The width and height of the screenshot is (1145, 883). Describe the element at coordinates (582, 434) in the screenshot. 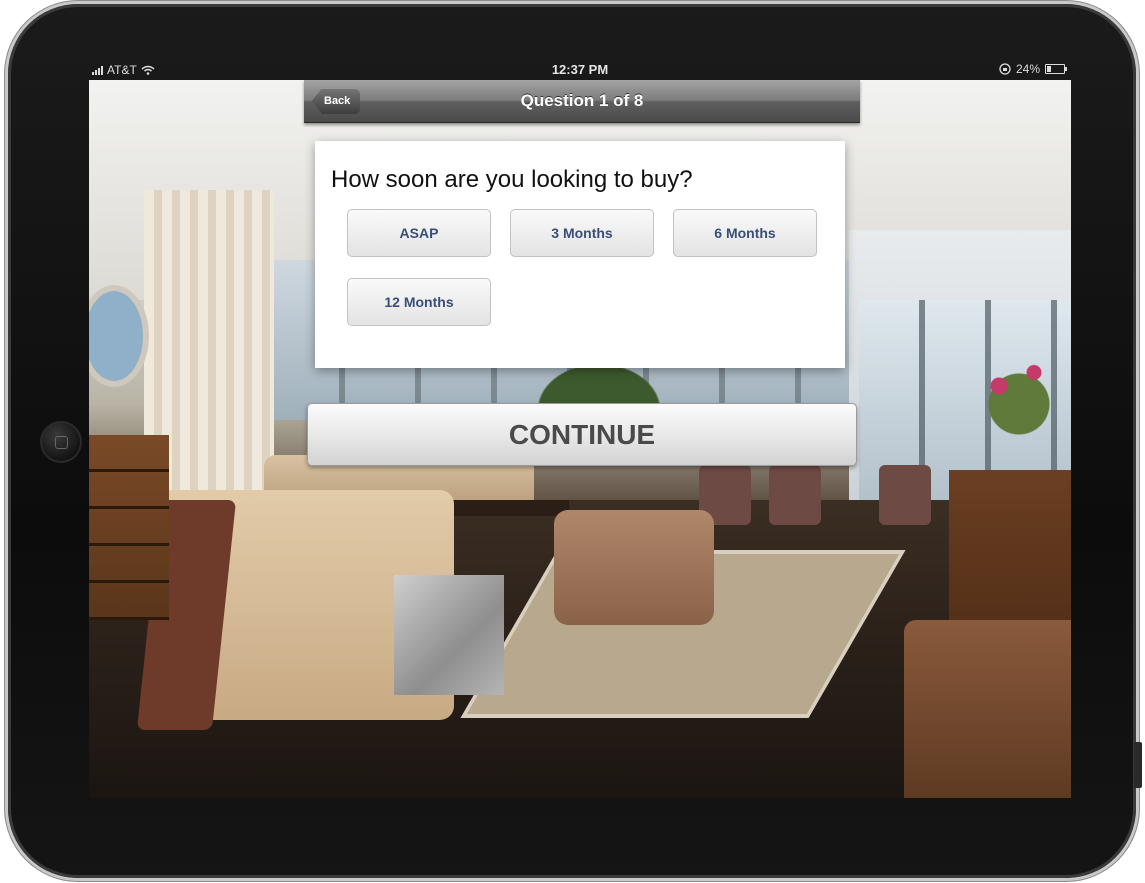

I see `continue-button: CONTINUE` at that location.